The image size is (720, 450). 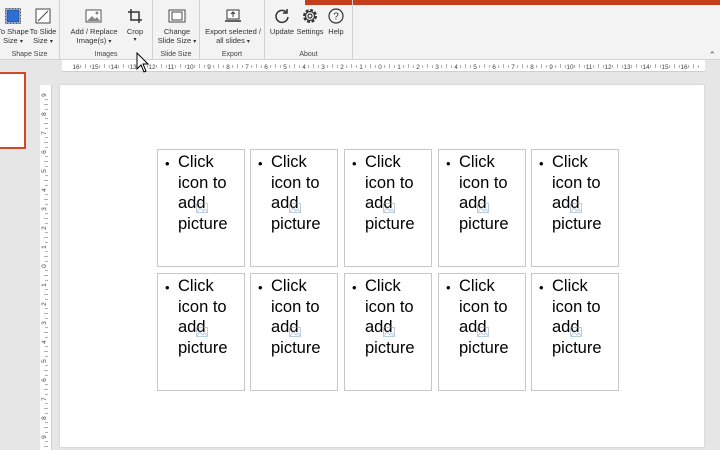 I want to click on slide-thumbnail, so click(x=13, y=110).